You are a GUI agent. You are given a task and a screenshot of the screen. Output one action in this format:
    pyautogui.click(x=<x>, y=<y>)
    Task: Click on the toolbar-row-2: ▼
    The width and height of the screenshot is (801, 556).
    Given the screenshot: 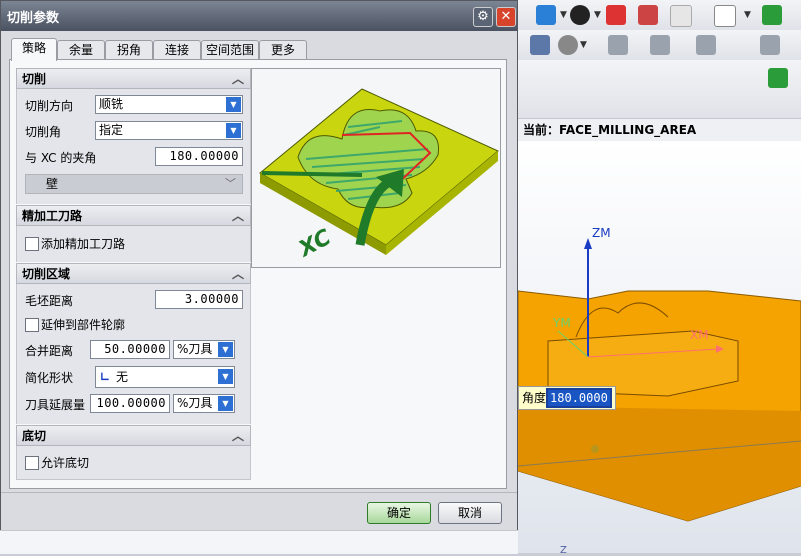 What is the action you would take?
    pyautogui.click(x=659, y=45)
    